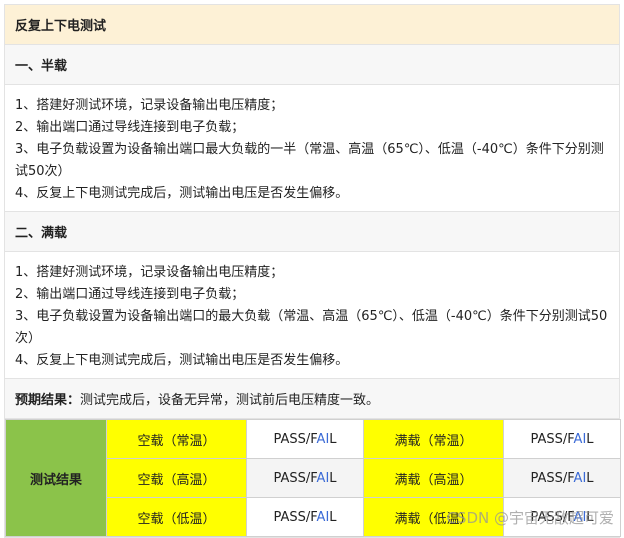 The image size is (624, 538). What do you see at coordinates (177, 478) in the screenshot?
I see `empty-load-high: 空载（高温）` at bounding box center [177, 478].